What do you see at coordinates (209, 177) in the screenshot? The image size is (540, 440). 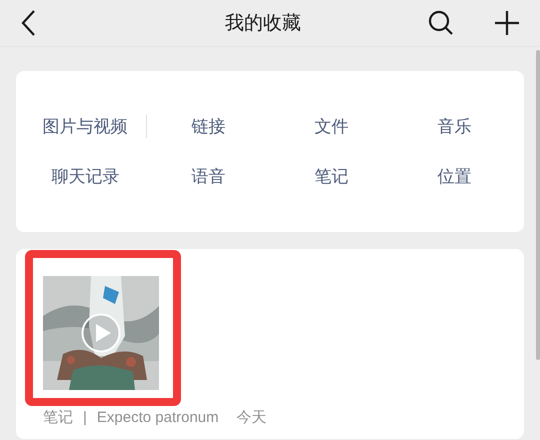 I see `category-link: 语音` at bounding box center [209, 177].